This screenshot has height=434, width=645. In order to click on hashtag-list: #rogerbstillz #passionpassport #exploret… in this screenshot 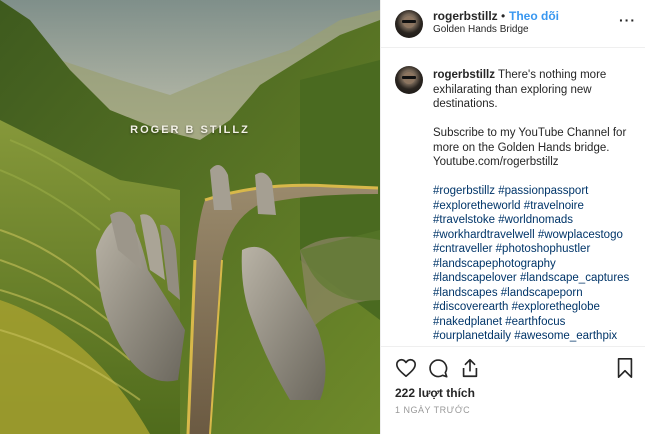, I will do `click(533, 264)`.